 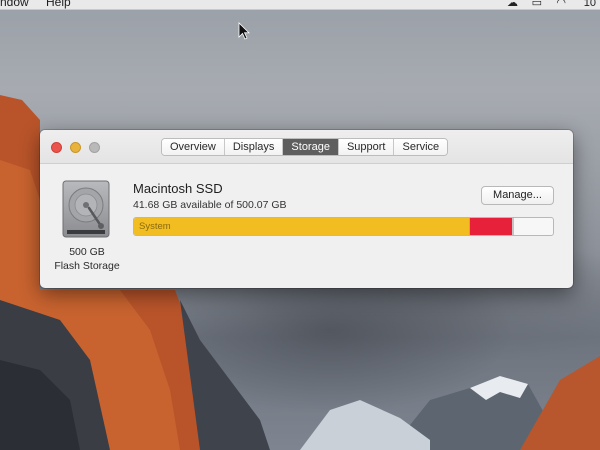 I want to click on tab-support: Support, so click(x=366, y=147).